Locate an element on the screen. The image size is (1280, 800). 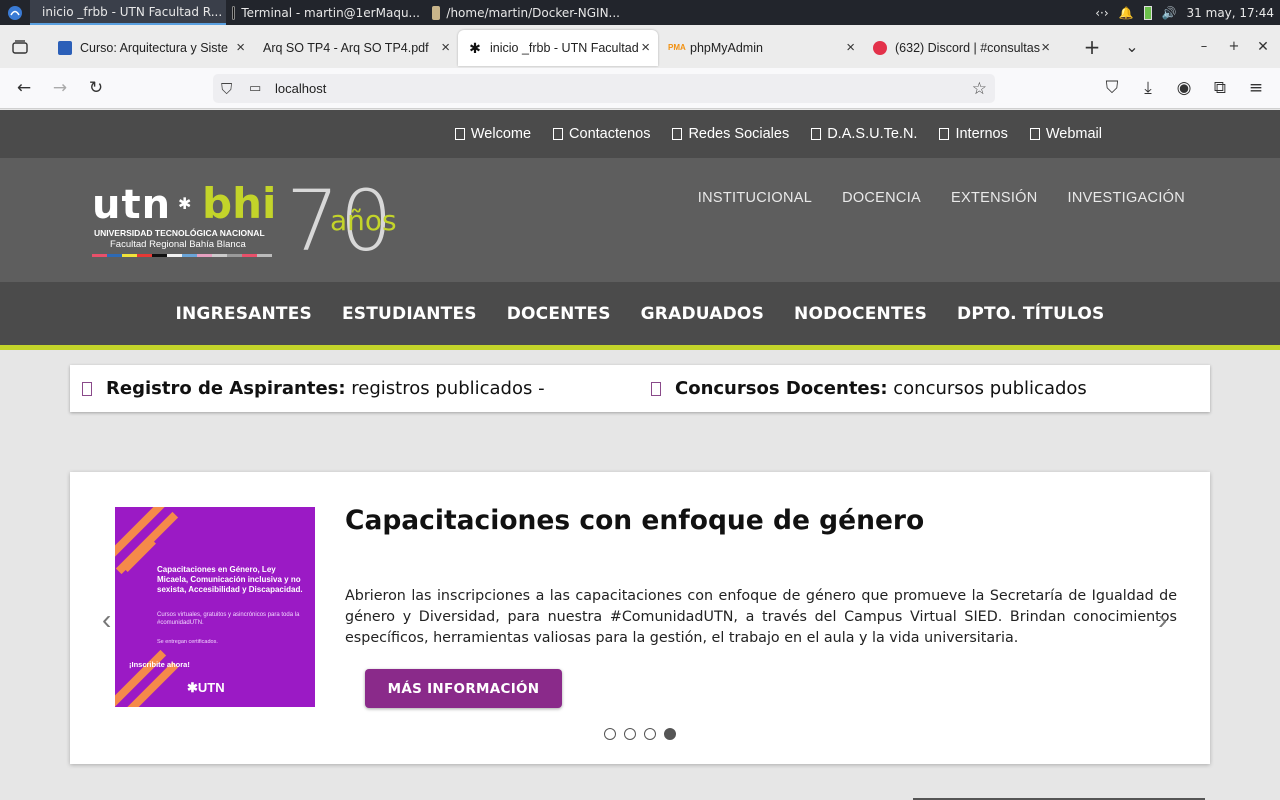
new-tab-button: + is located at coordinates (1092, 46).